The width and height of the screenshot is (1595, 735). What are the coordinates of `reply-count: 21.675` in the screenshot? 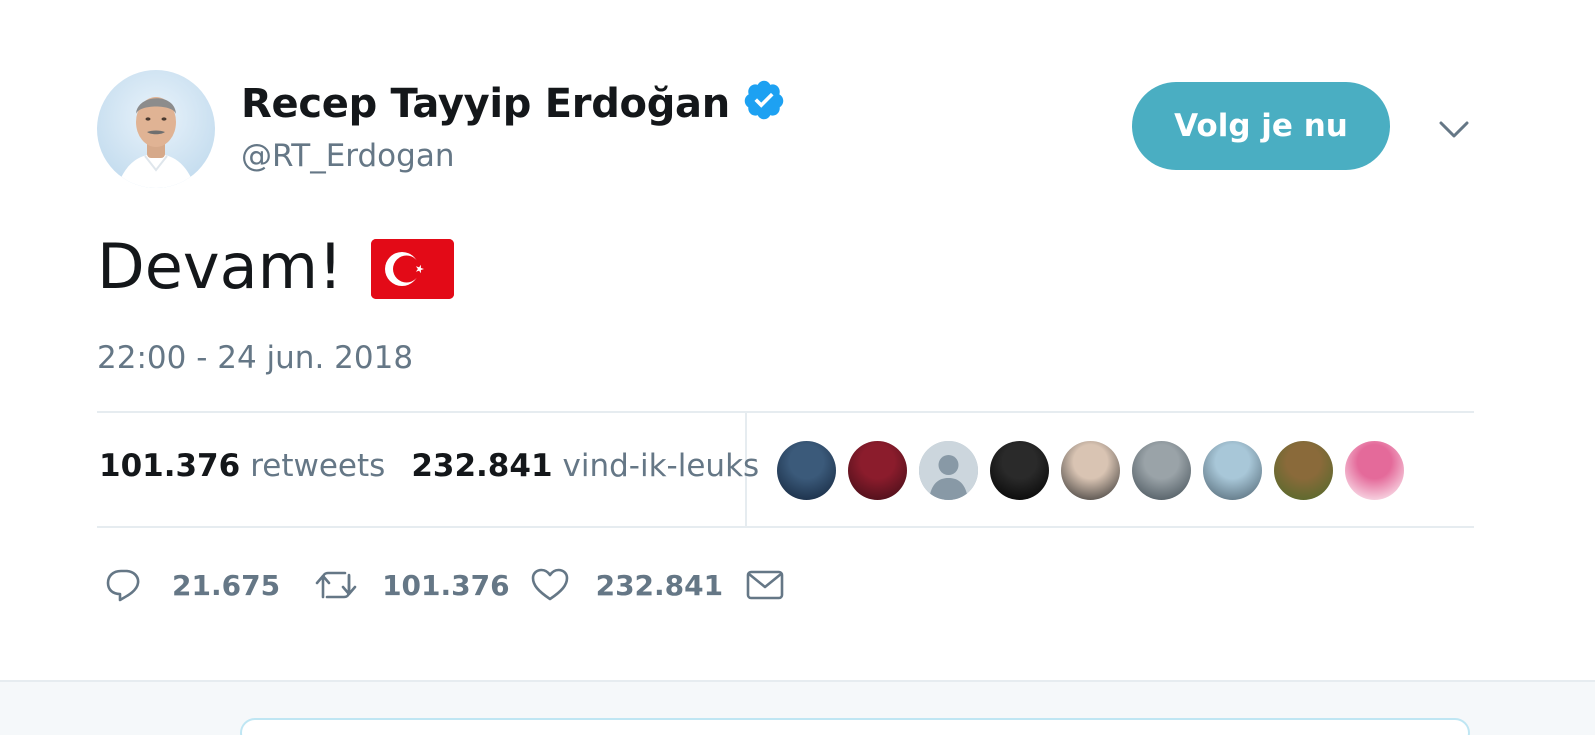 It's located at (226, 585).